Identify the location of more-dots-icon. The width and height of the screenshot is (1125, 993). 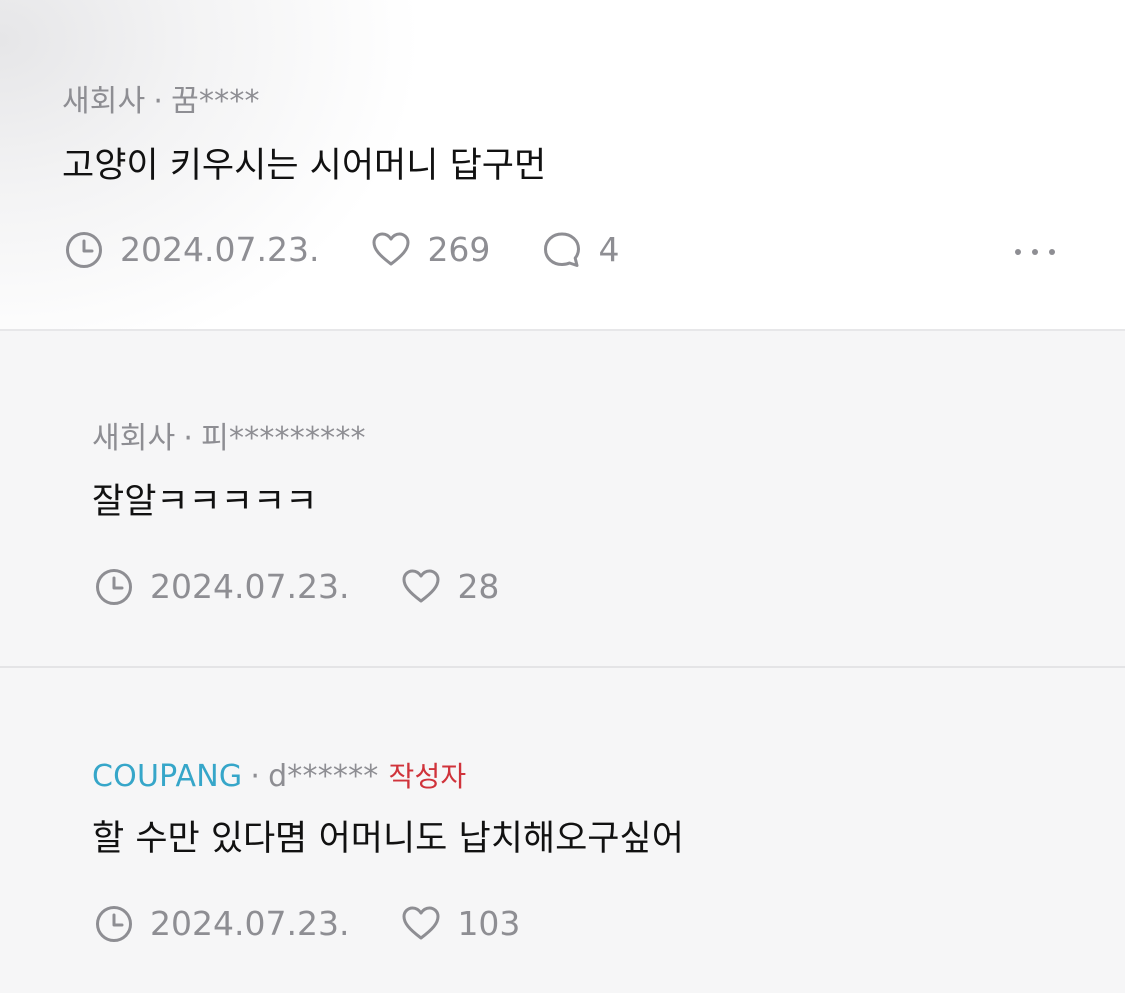
(1018, 252).